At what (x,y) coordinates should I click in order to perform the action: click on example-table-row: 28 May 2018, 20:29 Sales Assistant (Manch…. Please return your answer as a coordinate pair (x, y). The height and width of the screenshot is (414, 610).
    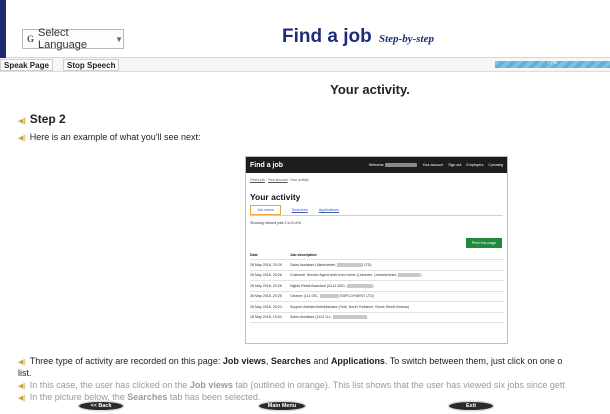
    Looking at the image, I should click on (377, 265).